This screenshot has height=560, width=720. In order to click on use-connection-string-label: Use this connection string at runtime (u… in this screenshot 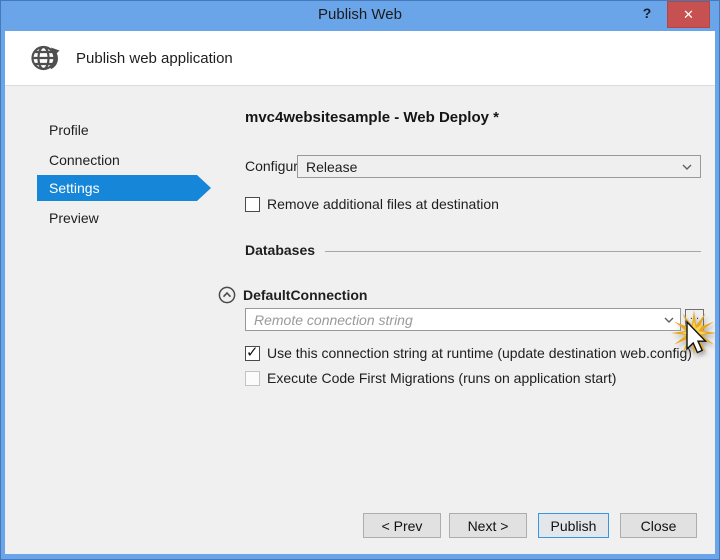, I will do `click(479, 353)`.